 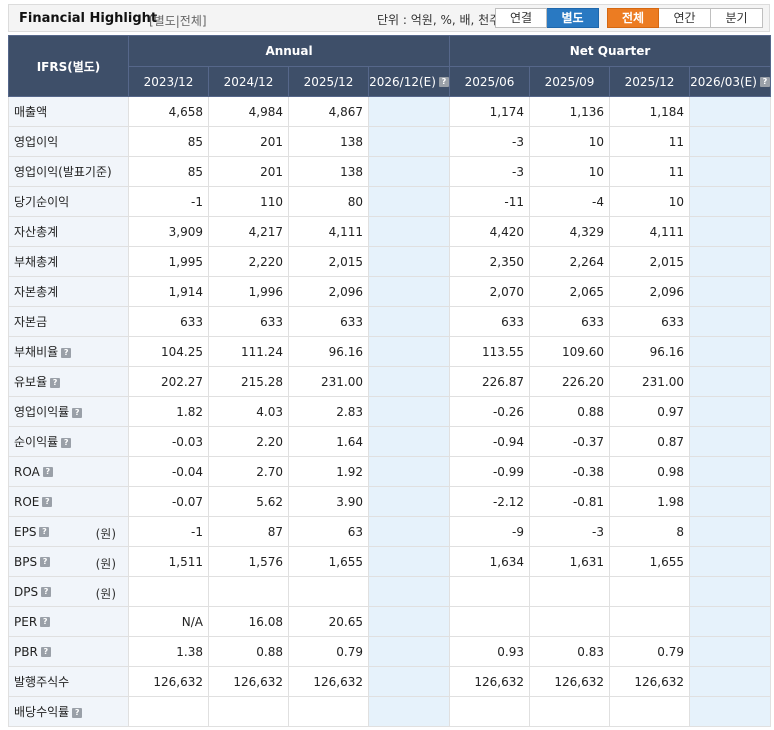 I want to click on table-row: BPS? (원) 1,511 1,576 1,655 1,634 1,631 1,655, so click(x=390, y=561).